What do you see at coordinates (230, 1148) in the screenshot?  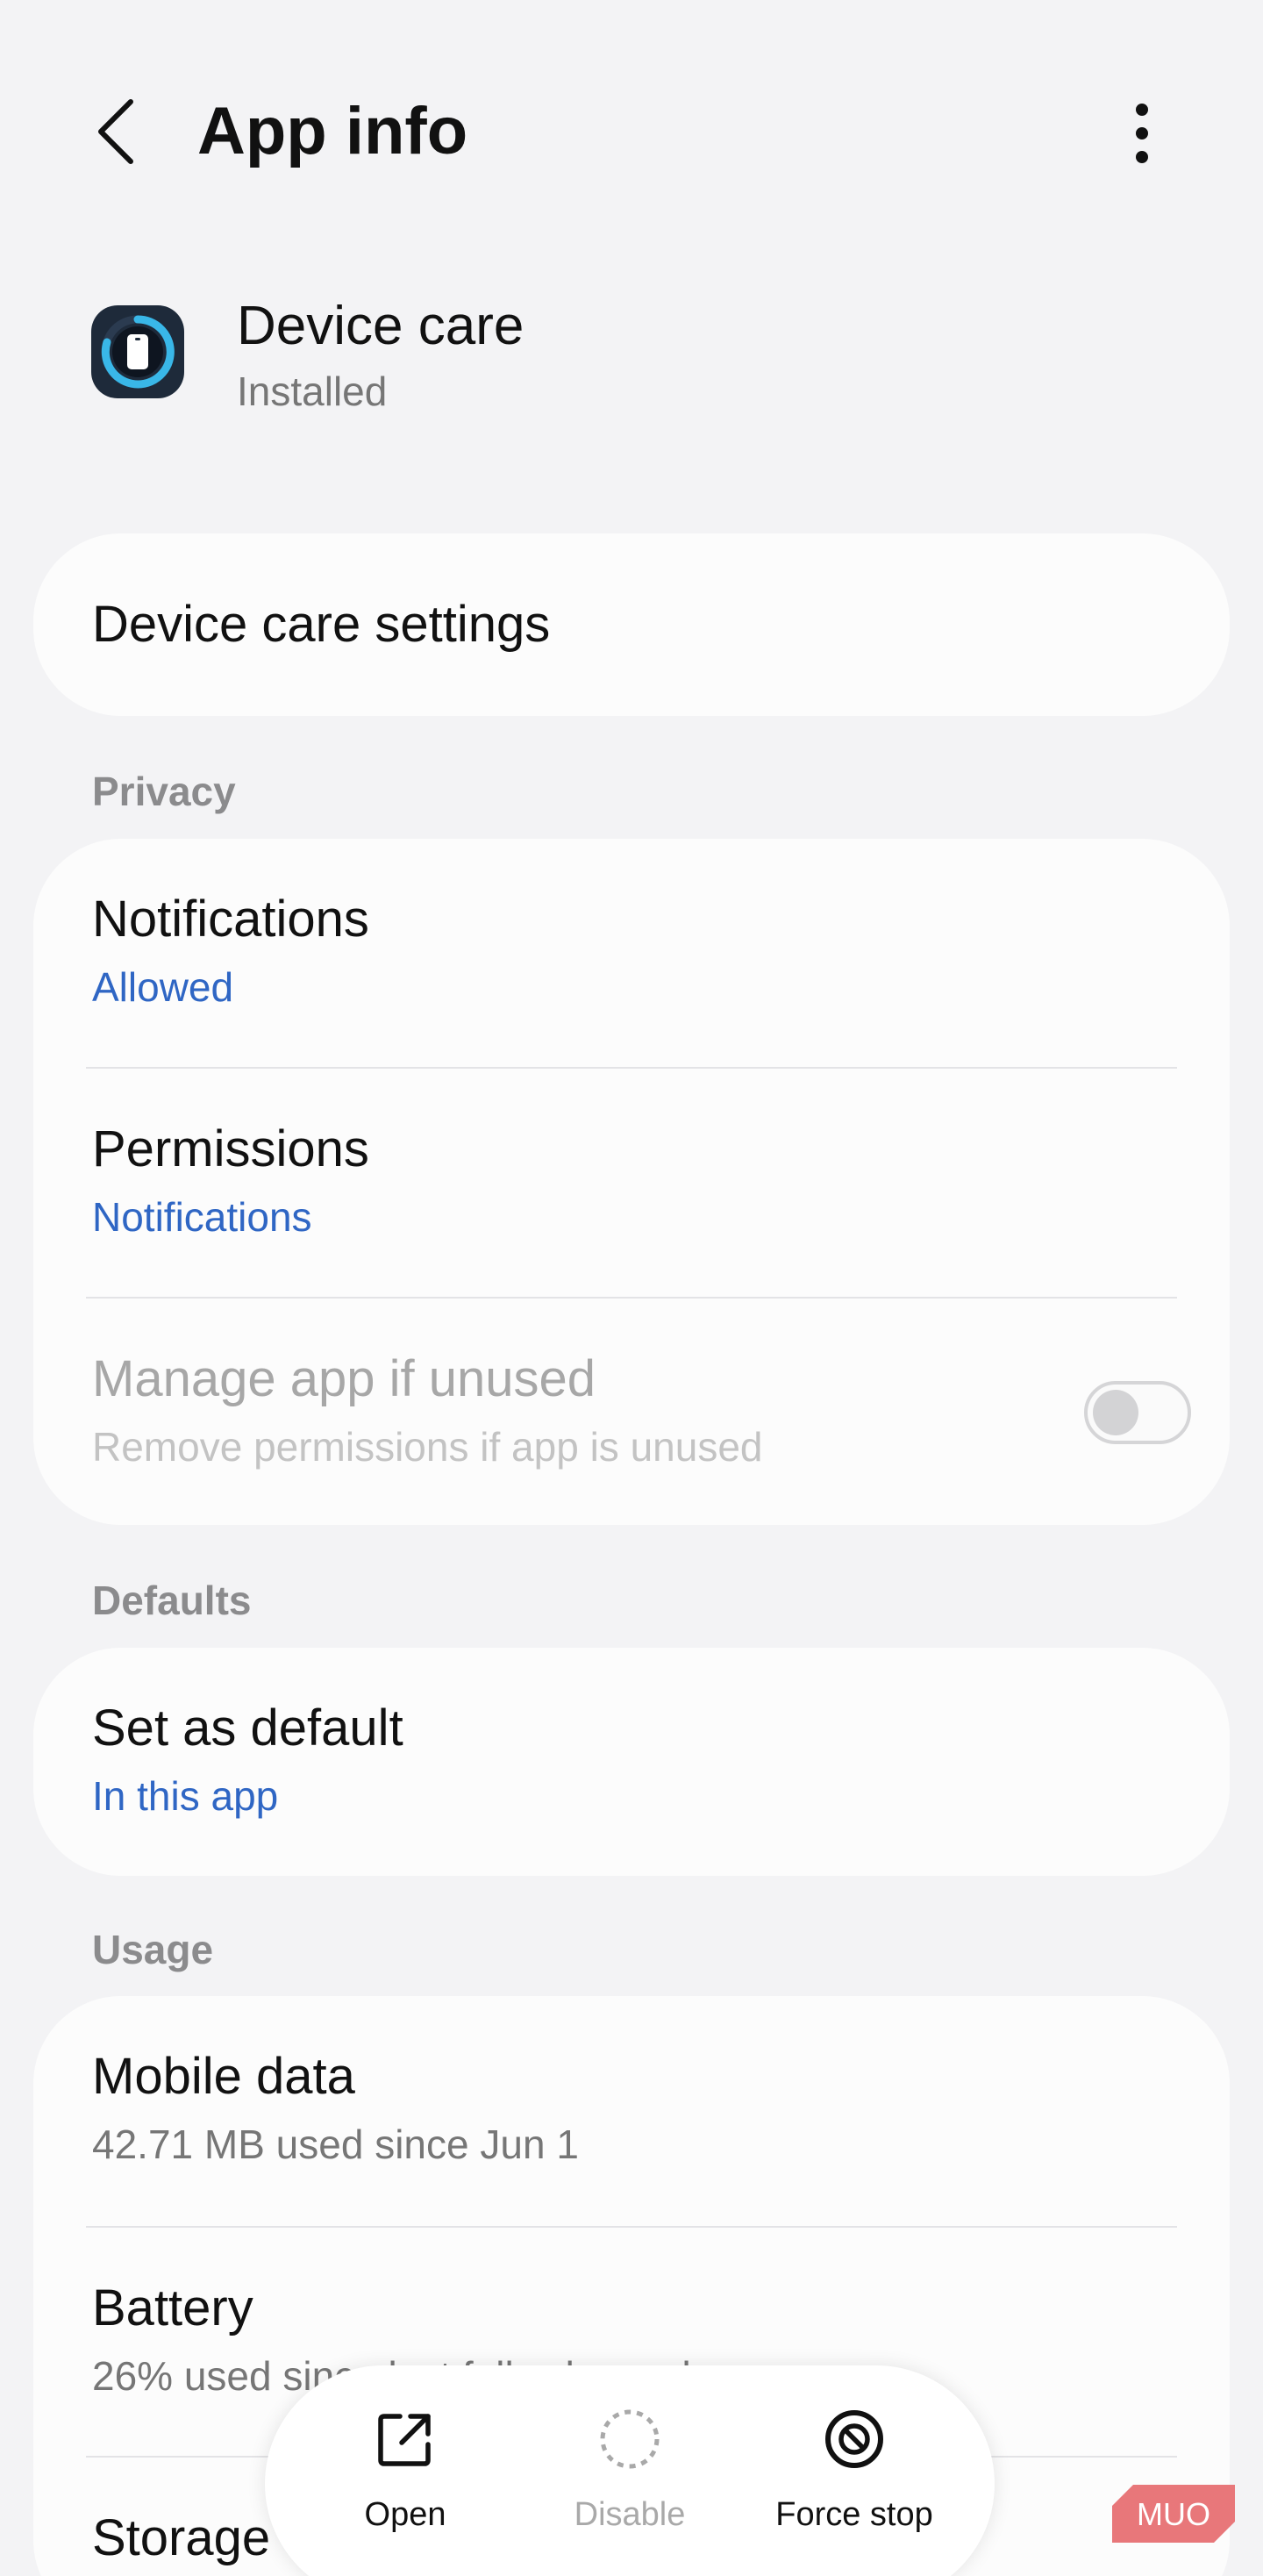 I see `permissions-title: Permissions` at bounding box center [230, 1148].